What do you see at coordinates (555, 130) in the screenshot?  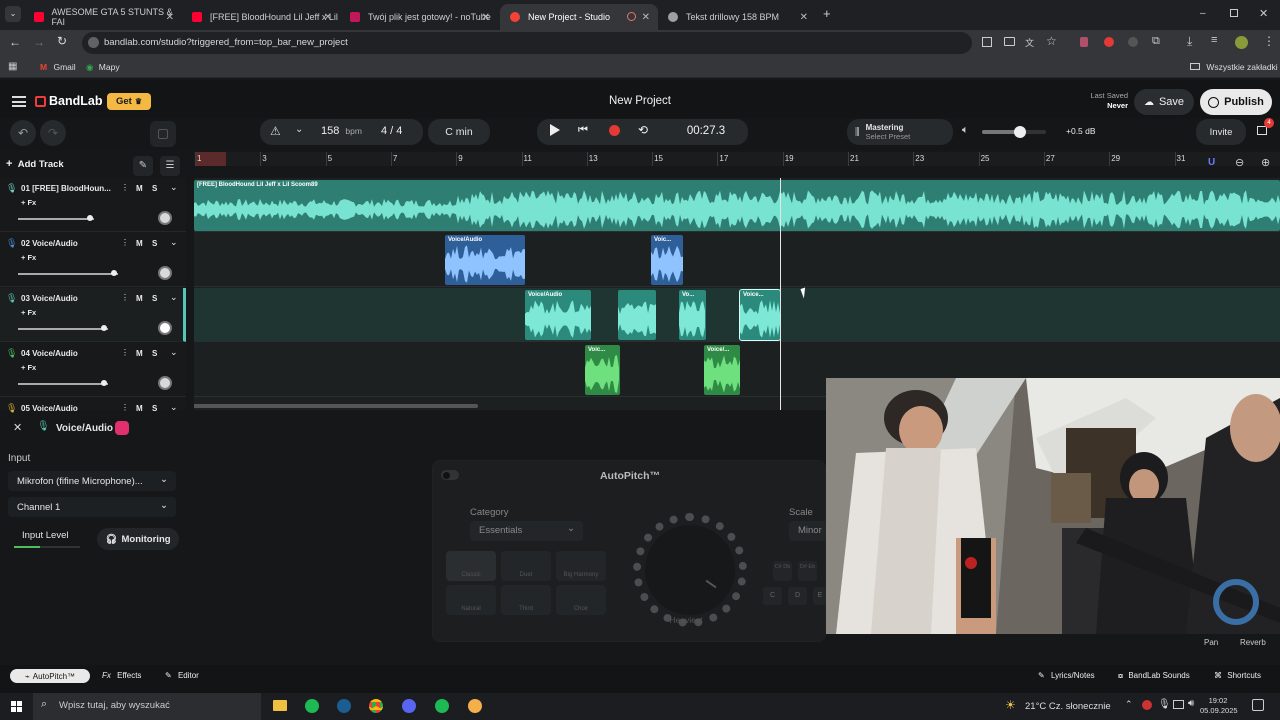 I see `play-icon` at bounding box center [555, 130].